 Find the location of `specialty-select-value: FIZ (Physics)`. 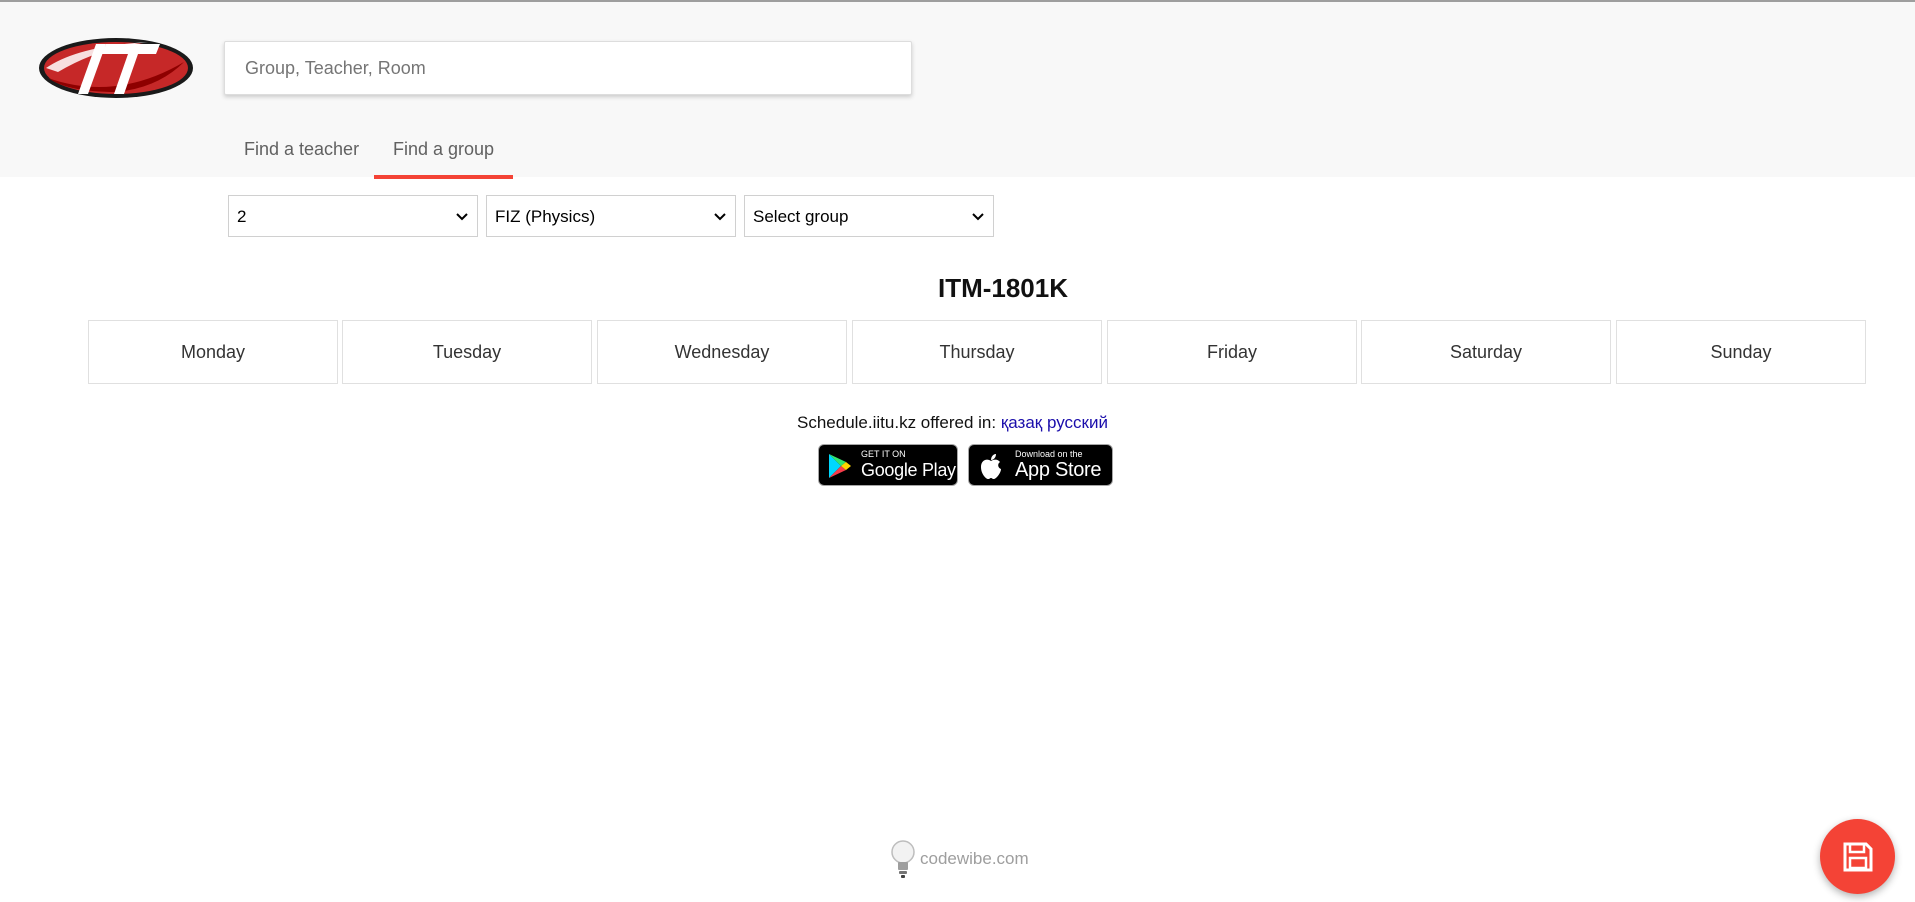

specialty-select-value: FIZ (Physics) is located at coordinates (545, 216).